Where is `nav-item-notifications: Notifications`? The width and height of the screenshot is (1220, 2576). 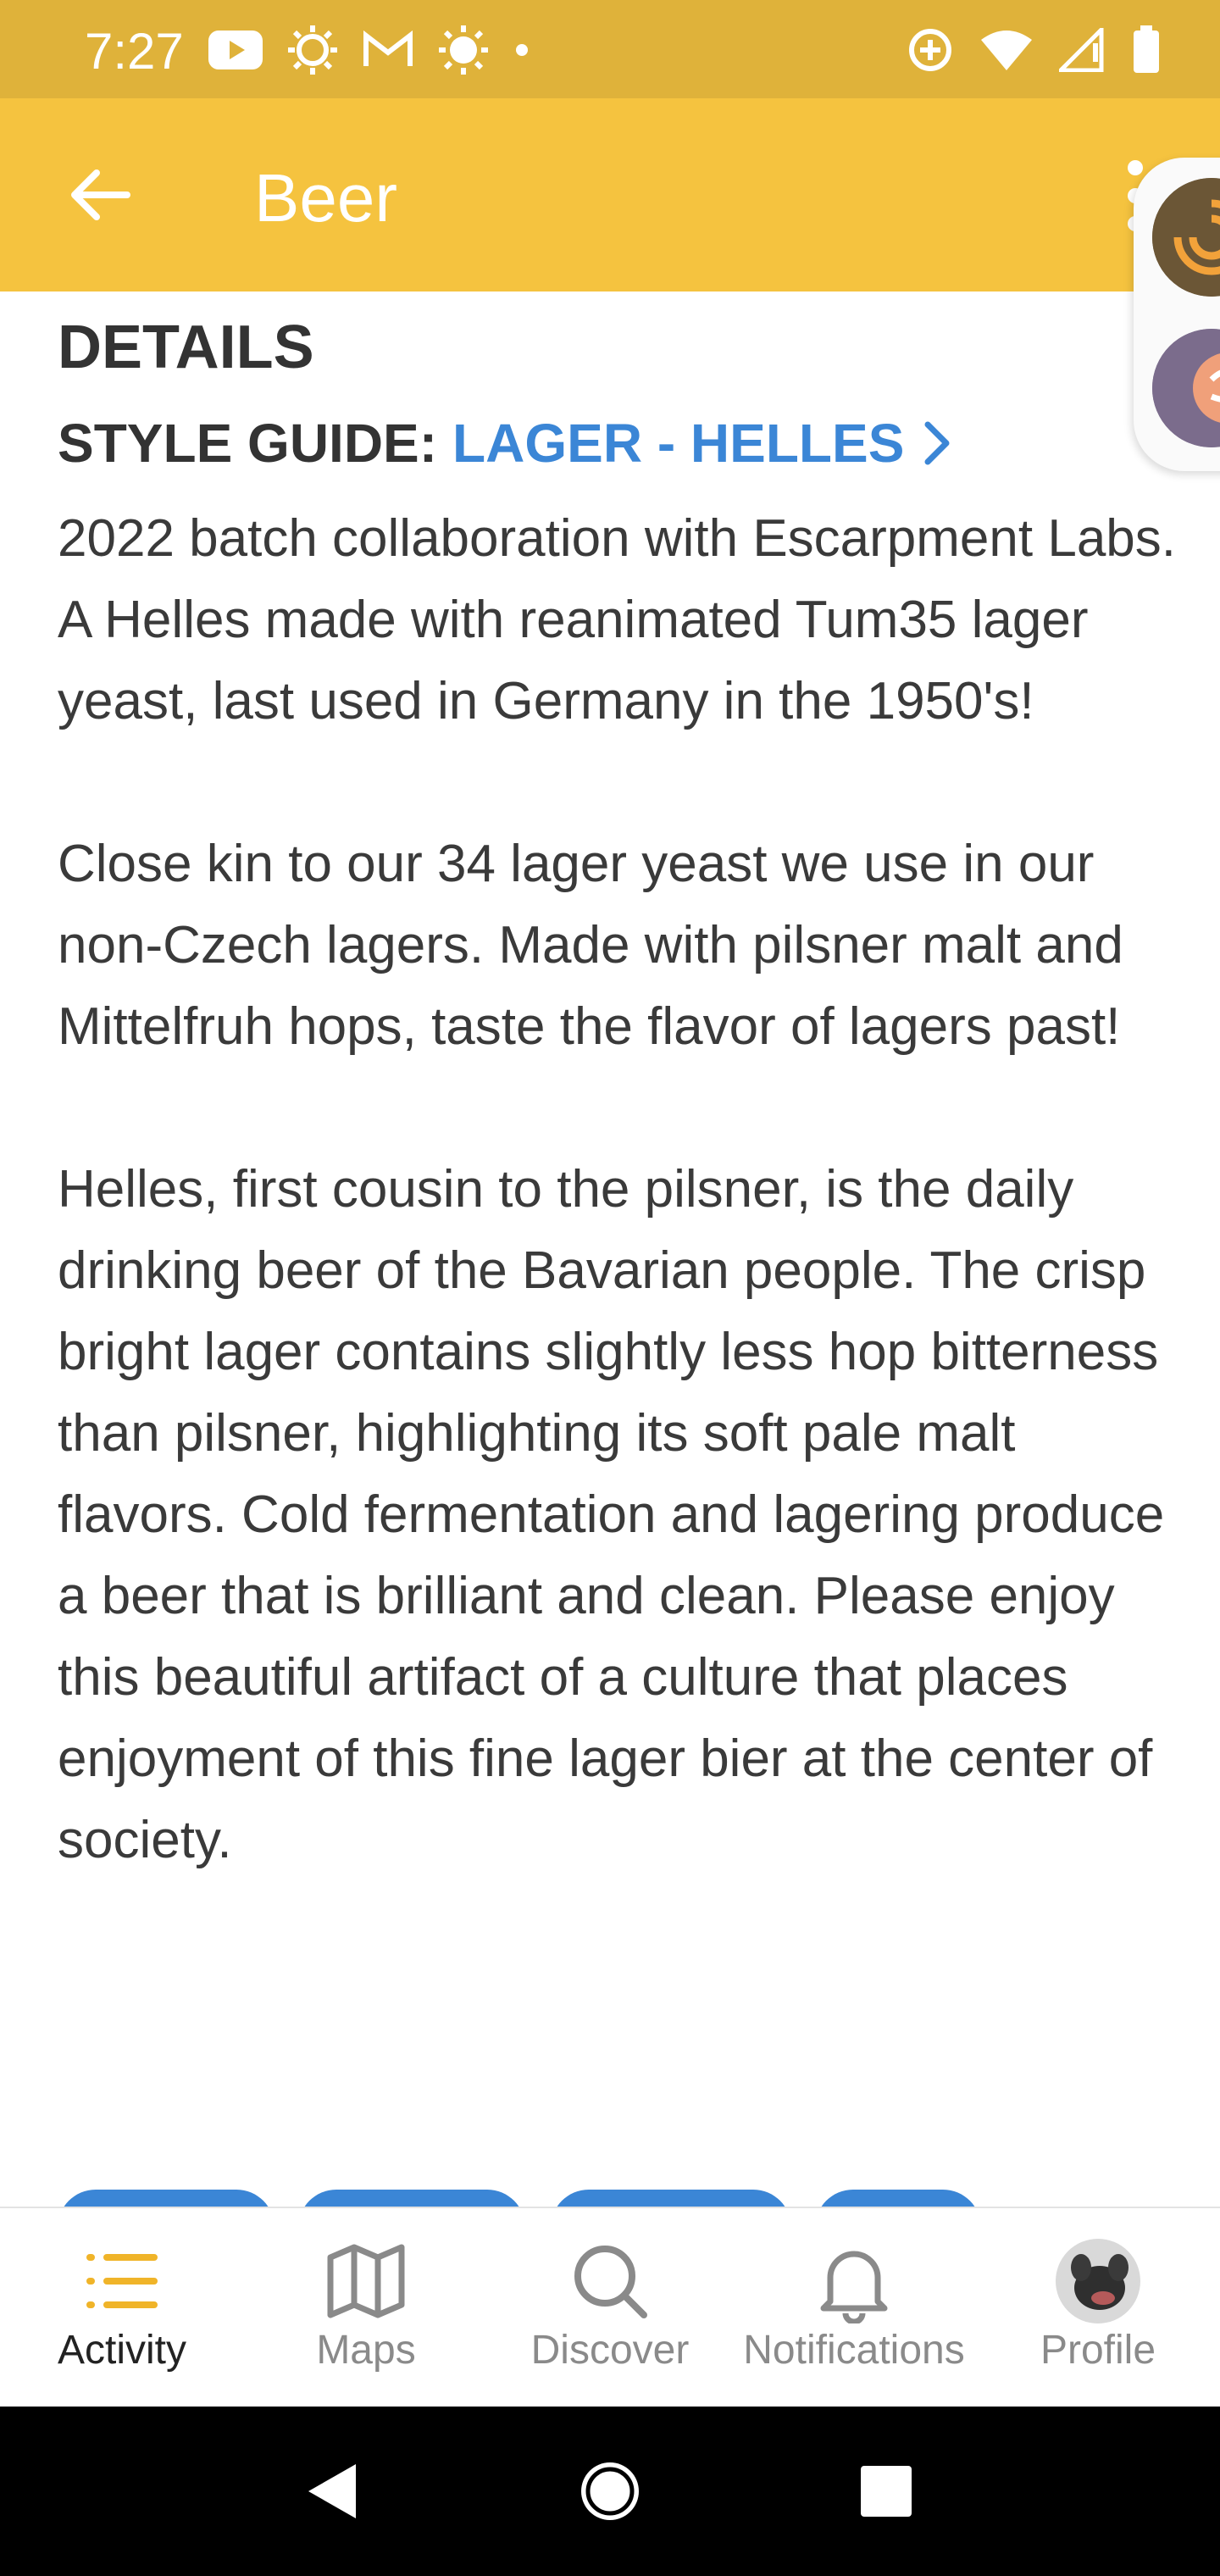
nav-item-notifications: Notifications is located at coordinates (854, 2308).